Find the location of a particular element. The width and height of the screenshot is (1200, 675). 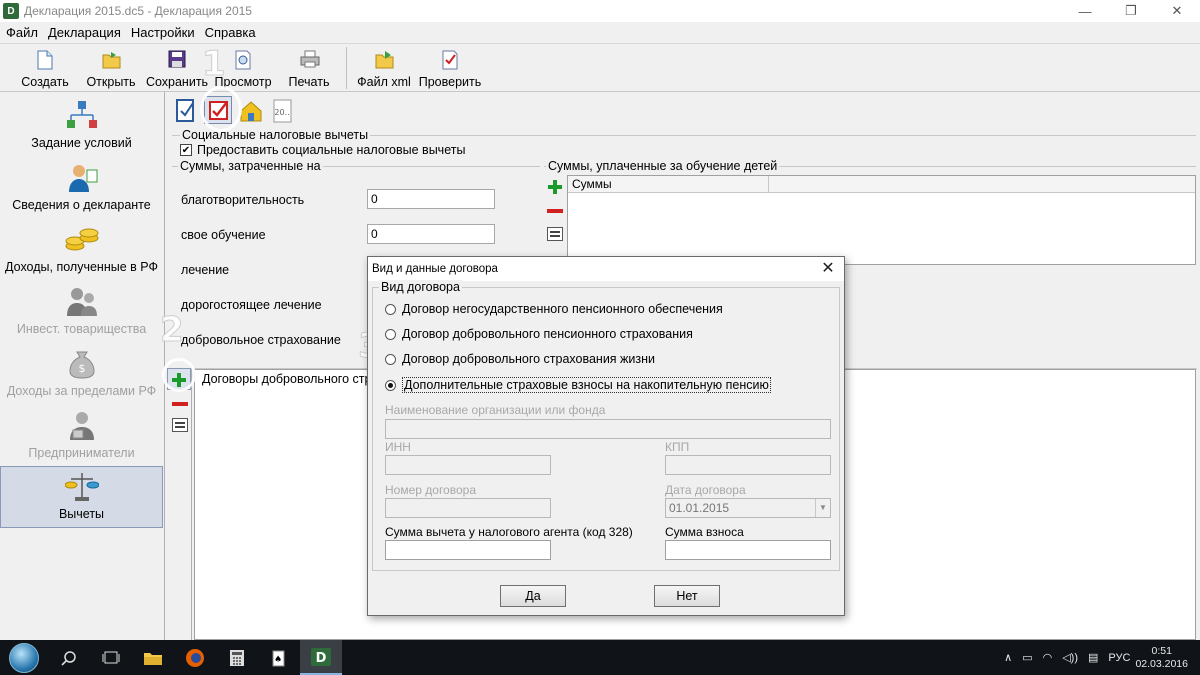

menu-help: Справка is located at coordinates (230, 32).